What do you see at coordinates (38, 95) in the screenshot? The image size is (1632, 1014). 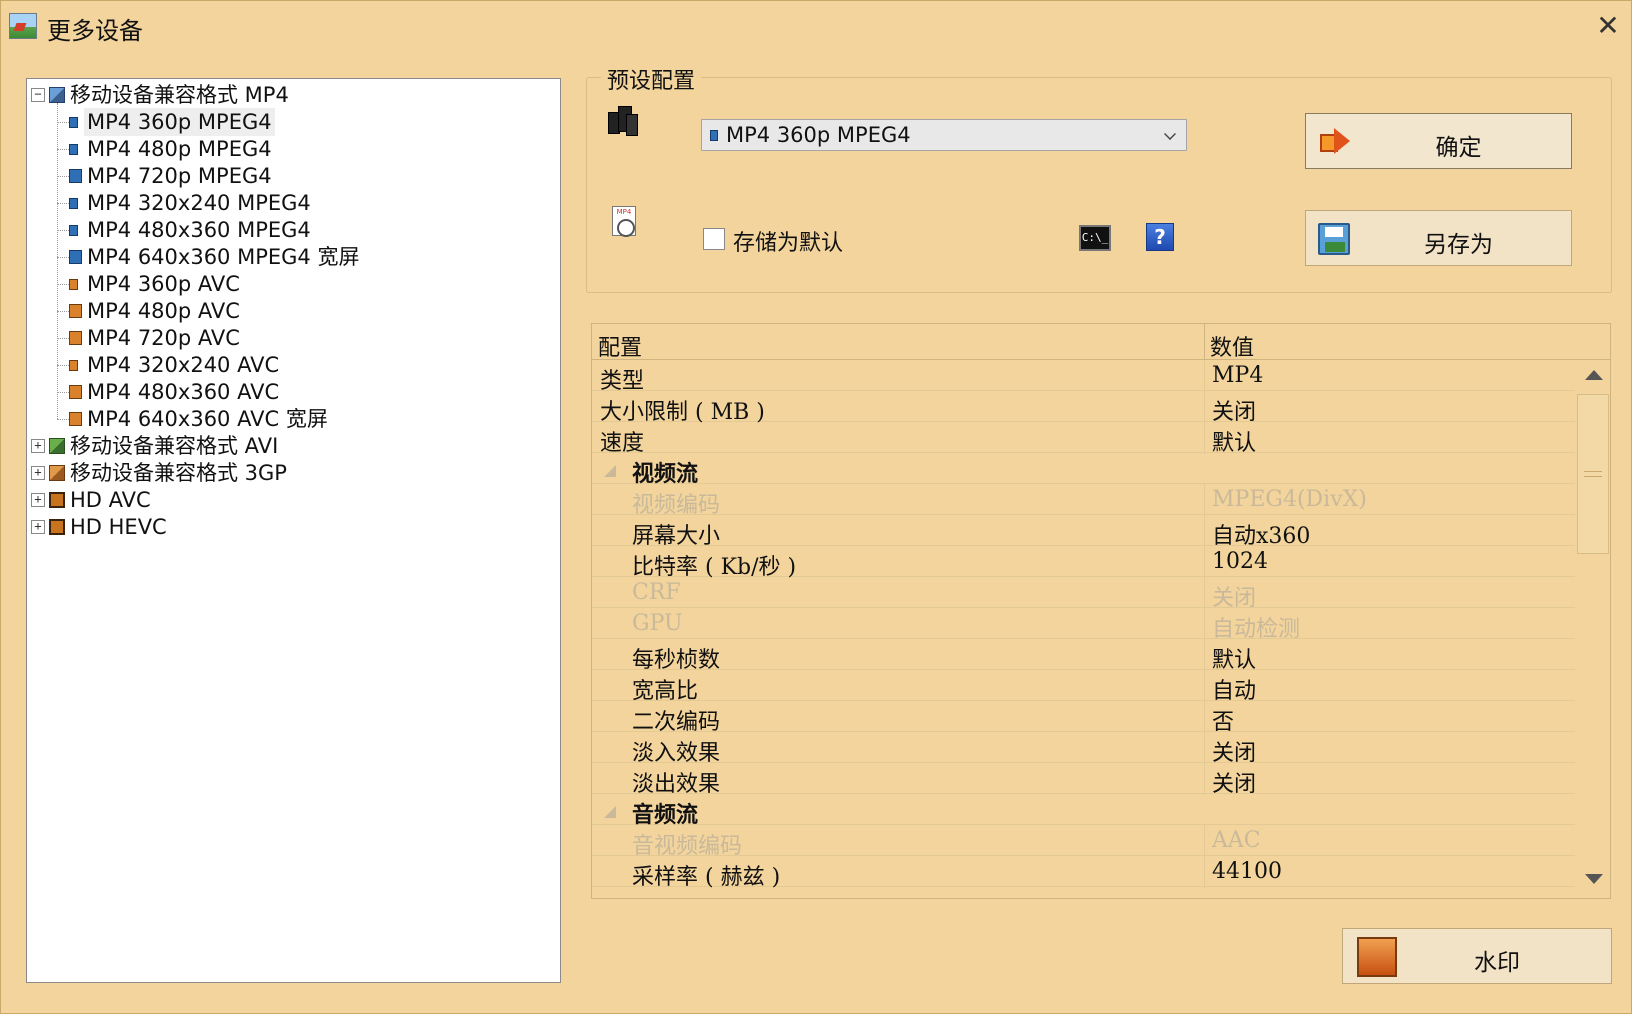 I see `collapse-icon: −` at bounding box center [38, 95].